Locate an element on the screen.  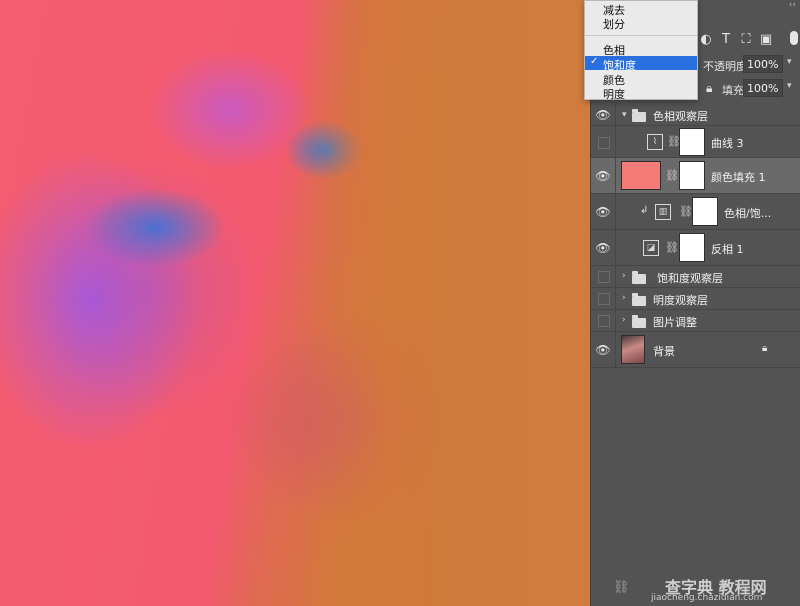
lock-icon: 🔒︎ is located at coordinates (764, 348).